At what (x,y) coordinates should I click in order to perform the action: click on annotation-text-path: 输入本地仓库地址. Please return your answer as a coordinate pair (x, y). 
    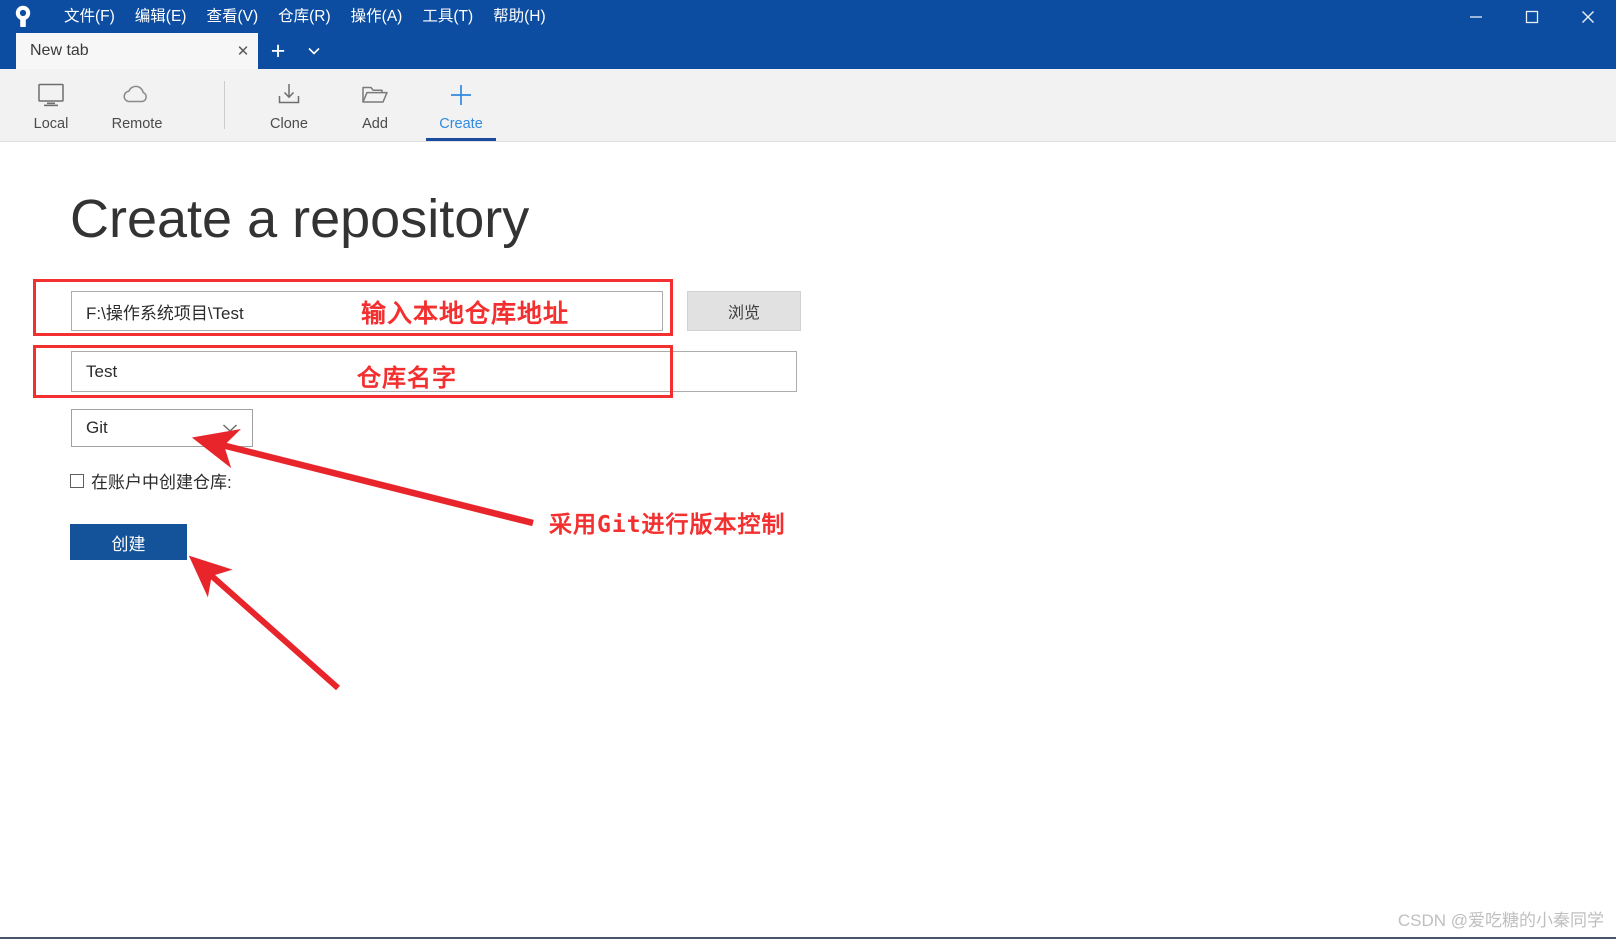
    Looking at the image, I should click on (465, 313).